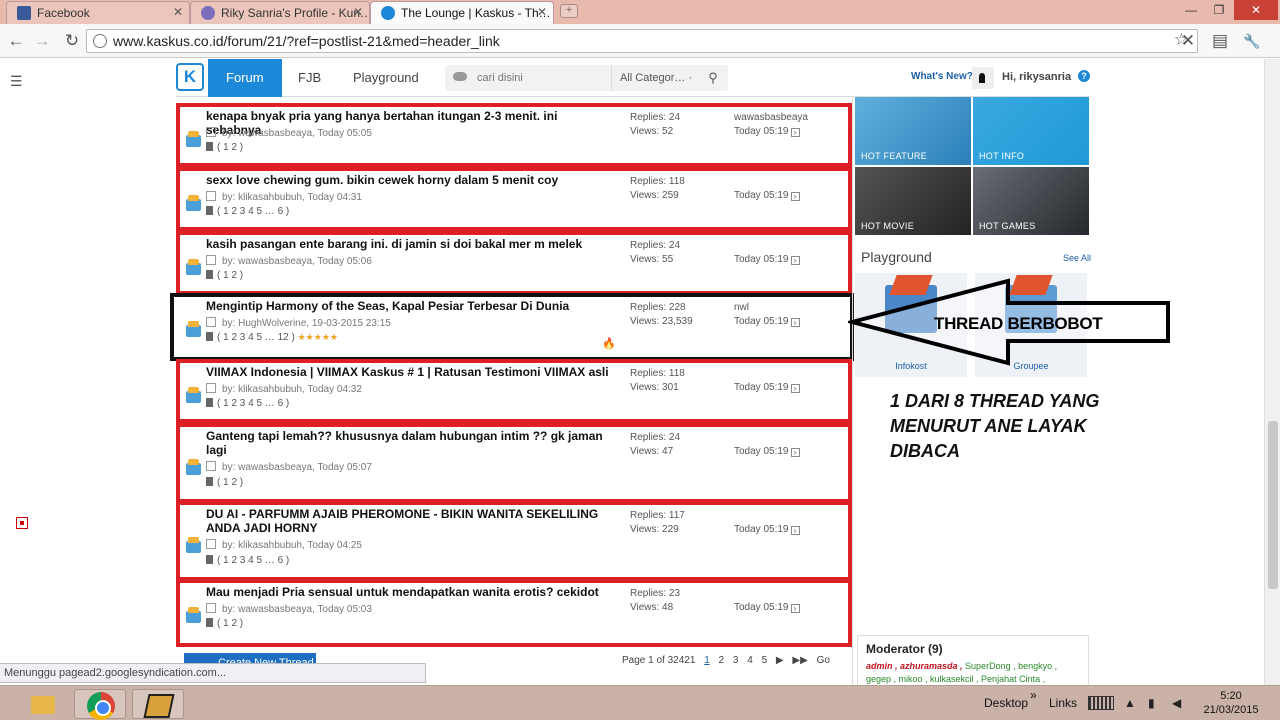 This screenshot has width=1280, height=720. Describe the element at coordinates (280, 12) in the screenshot. I see `tab-profile: Riky Sanria's Profile - Kun… ✕` at that location.